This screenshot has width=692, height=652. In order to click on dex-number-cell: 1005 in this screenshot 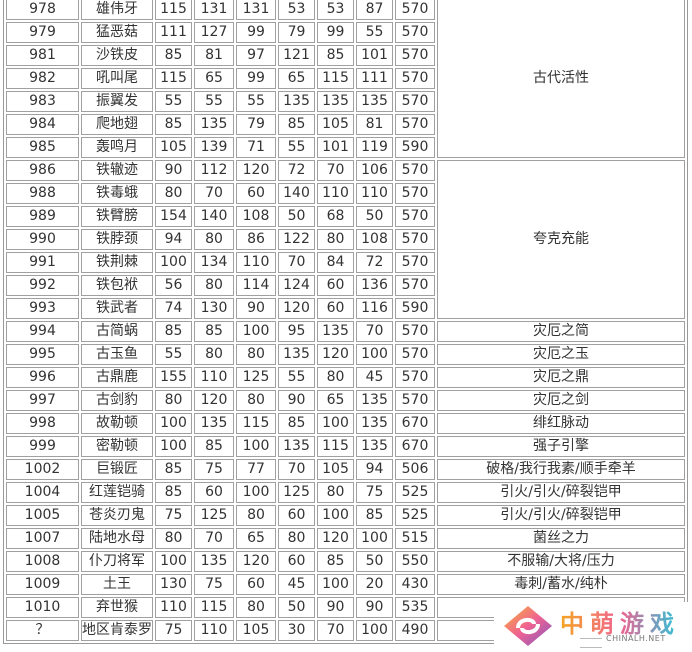, I will do `click(42, 515)`.